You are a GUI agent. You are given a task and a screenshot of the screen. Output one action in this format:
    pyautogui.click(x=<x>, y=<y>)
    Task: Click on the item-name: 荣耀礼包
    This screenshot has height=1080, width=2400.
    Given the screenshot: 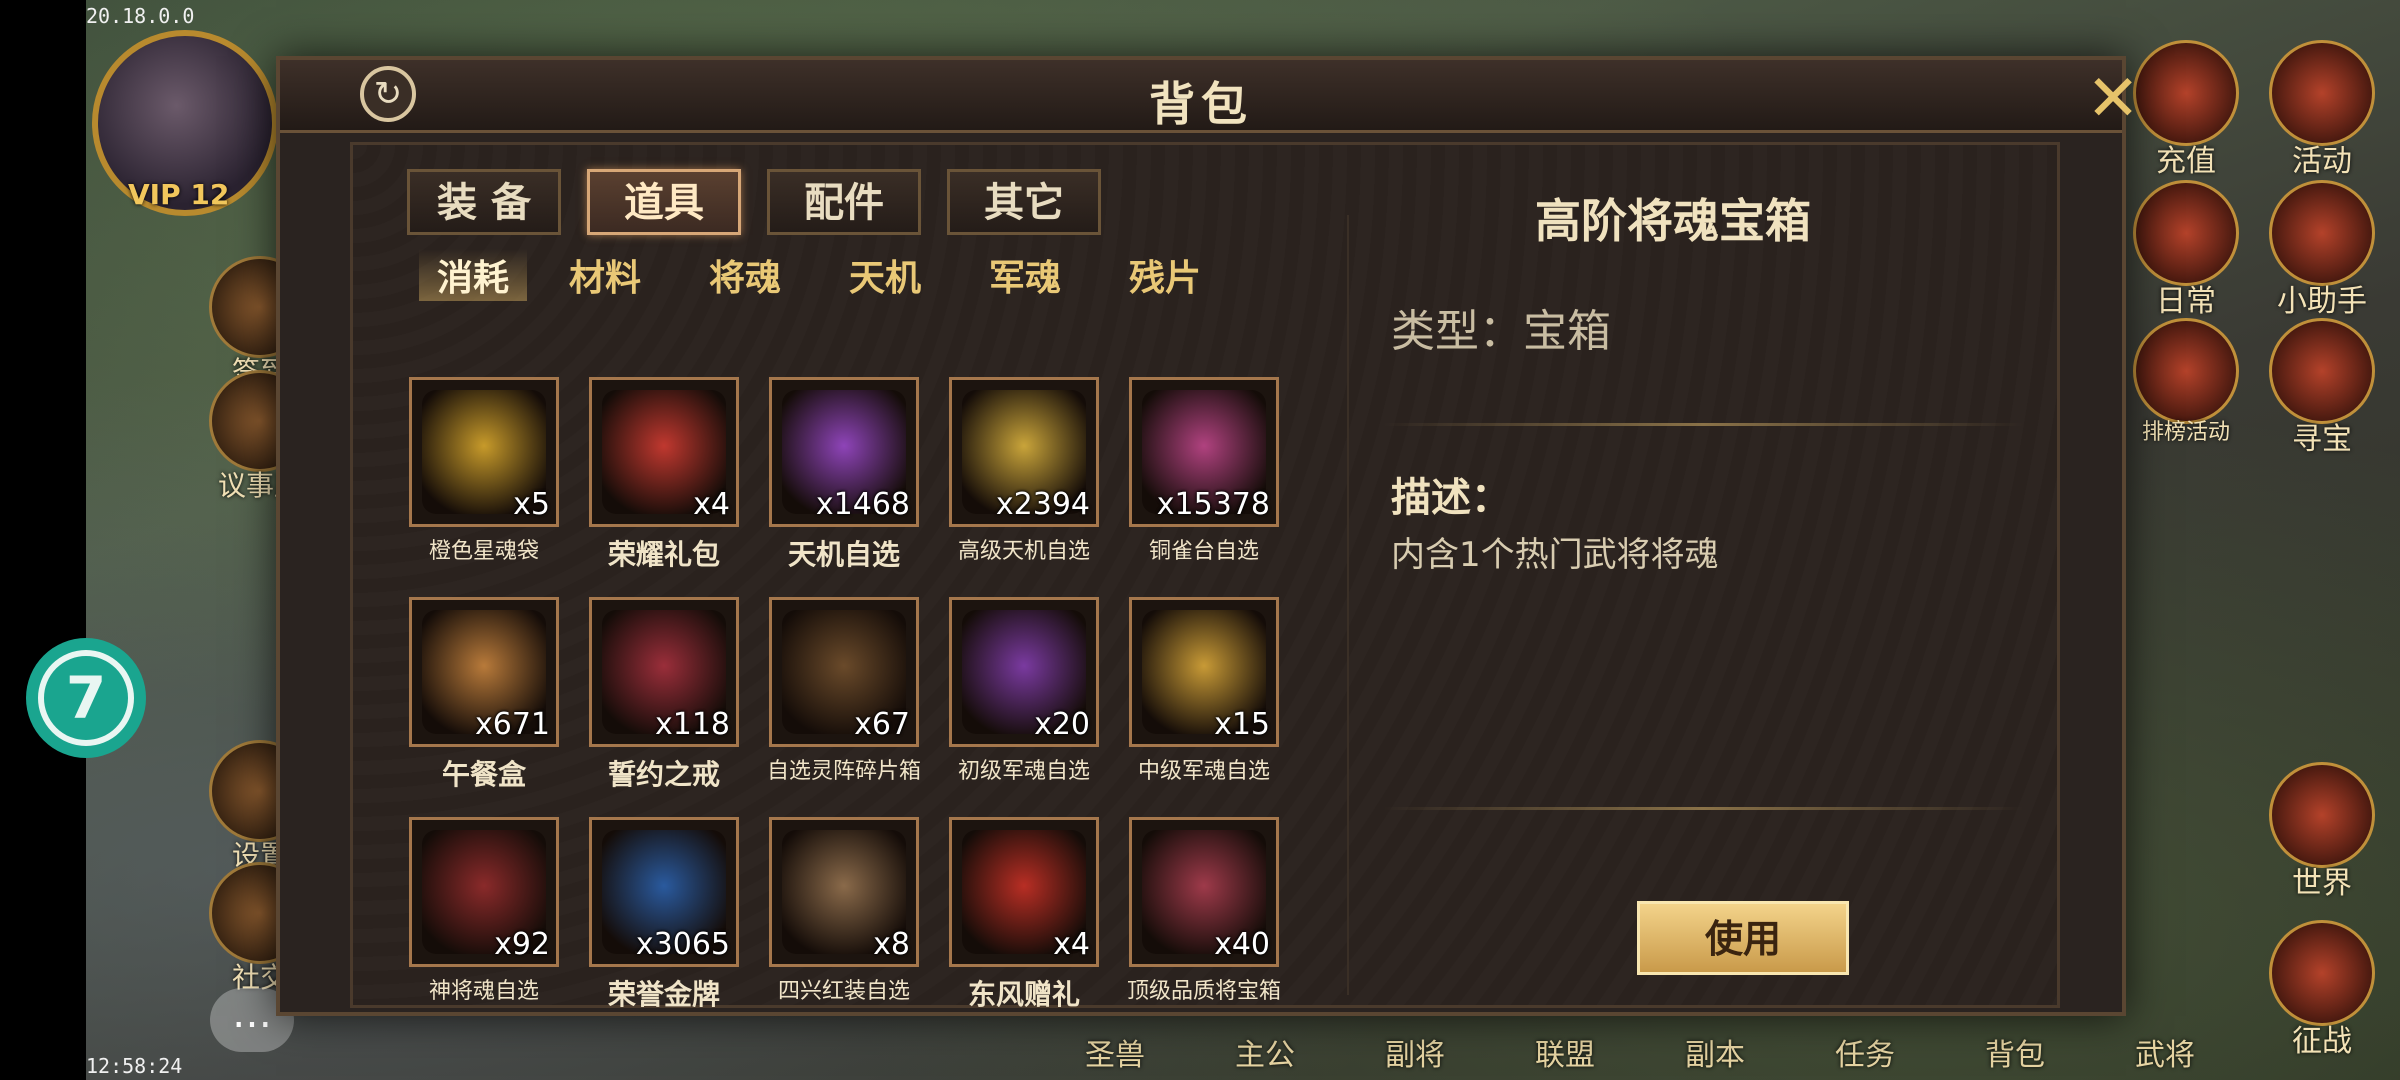 What is the action you would take?
    pyautogui.click(x=663, y=554)
    